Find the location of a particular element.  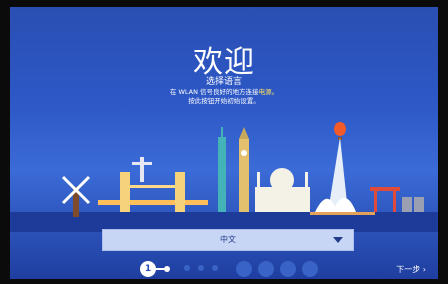

language-selected: 中文 is located at coordinates (228, 239).